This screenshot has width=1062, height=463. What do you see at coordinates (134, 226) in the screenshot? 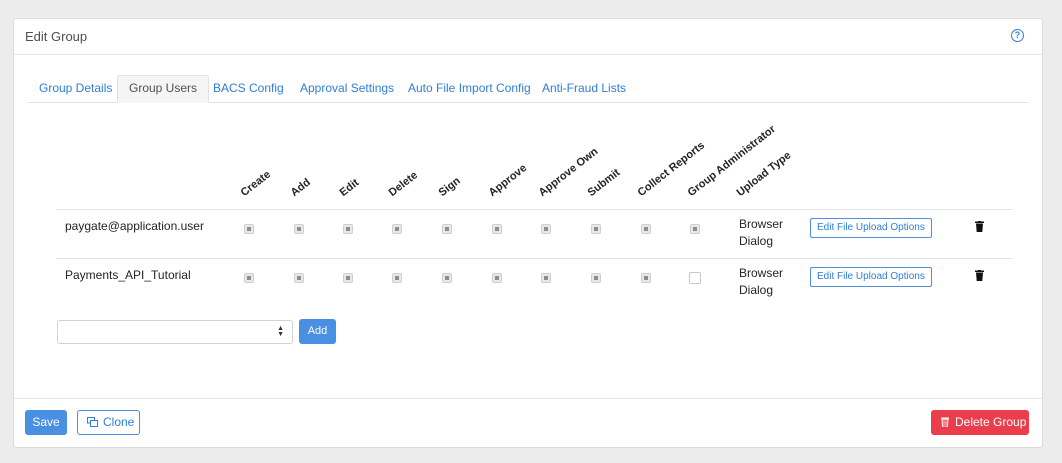
I see `user-name: paygate@application.user` at bounding box center [134, 226].